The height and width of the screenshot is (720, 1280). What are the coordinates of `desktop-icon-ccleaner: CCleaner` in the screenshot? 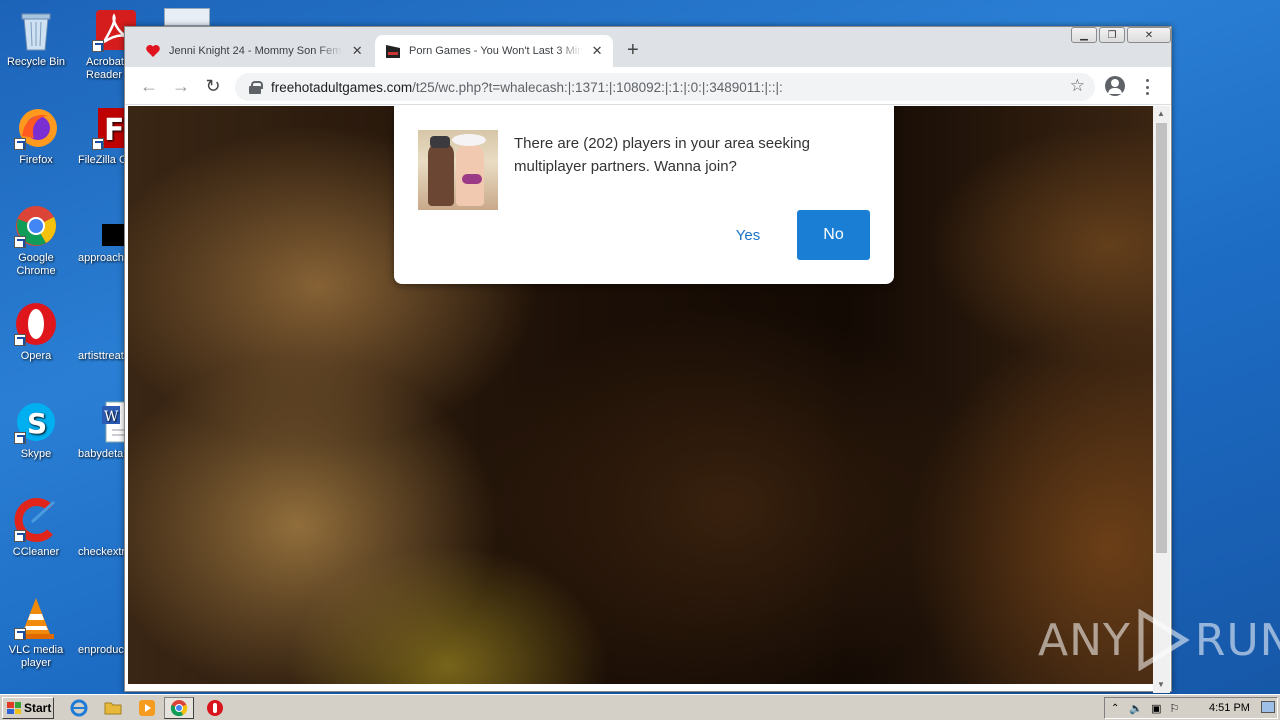 It's located at (36, 528).